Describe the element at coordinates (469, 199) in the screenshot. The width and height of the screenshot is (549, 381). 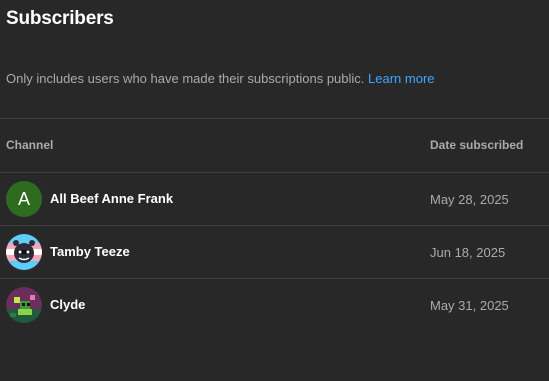
I see `date-subscribed: May 28, 2025` at that location.